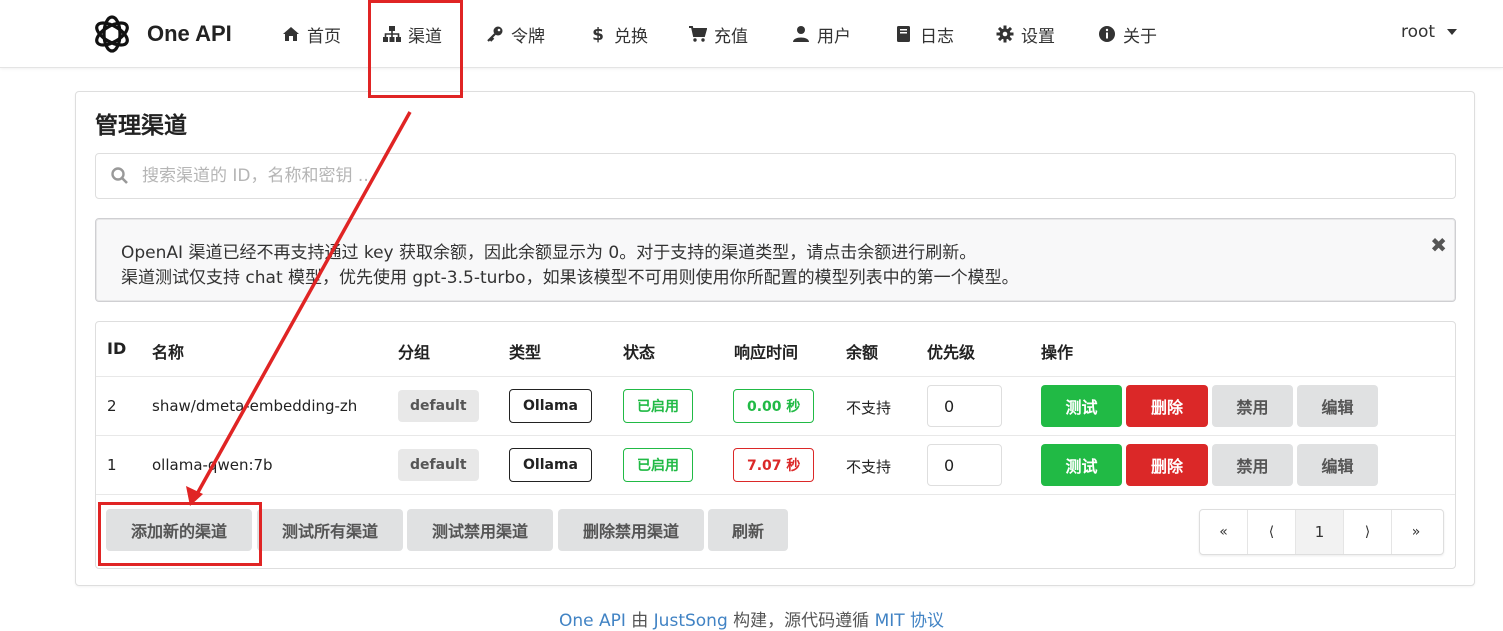  I want to click on last-page-button: », so click(1416, 532).